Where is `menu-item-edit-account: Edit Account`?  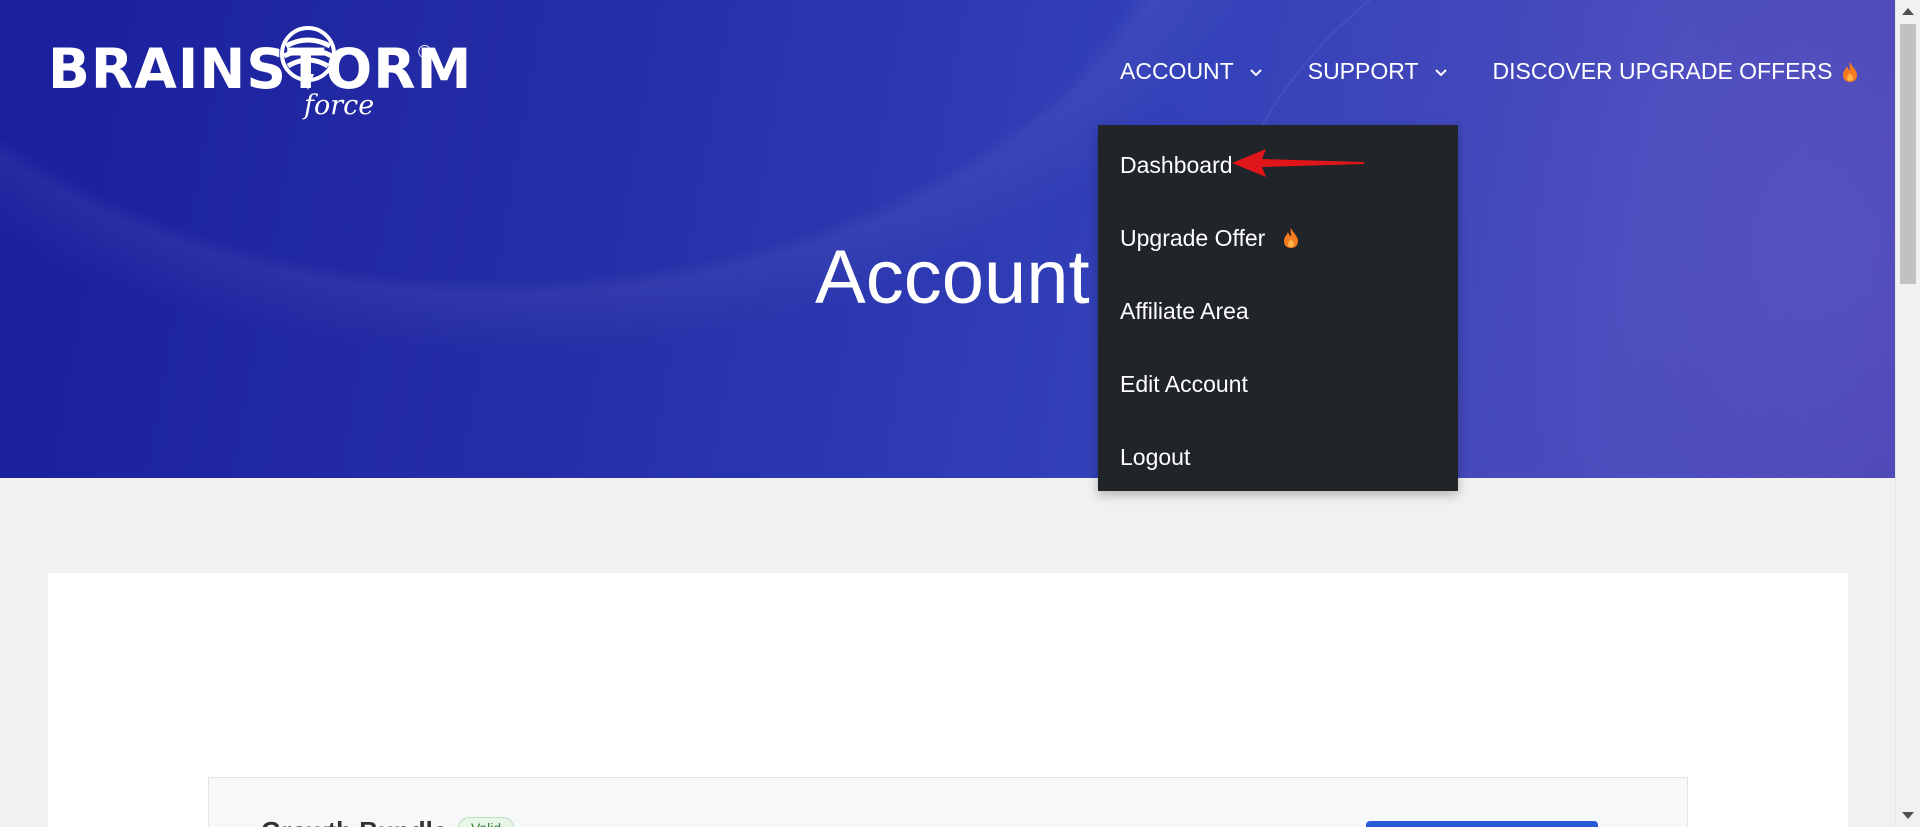 menu-item-edit-account: Edit Account is located at coordinates (1184, 384).